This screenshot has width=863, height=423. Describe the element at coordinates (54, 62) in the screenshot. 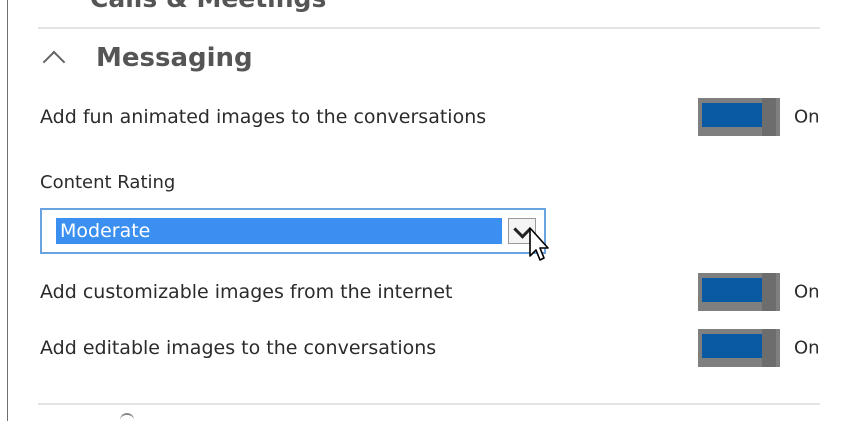

I see `chevron-up-icon` at that location.